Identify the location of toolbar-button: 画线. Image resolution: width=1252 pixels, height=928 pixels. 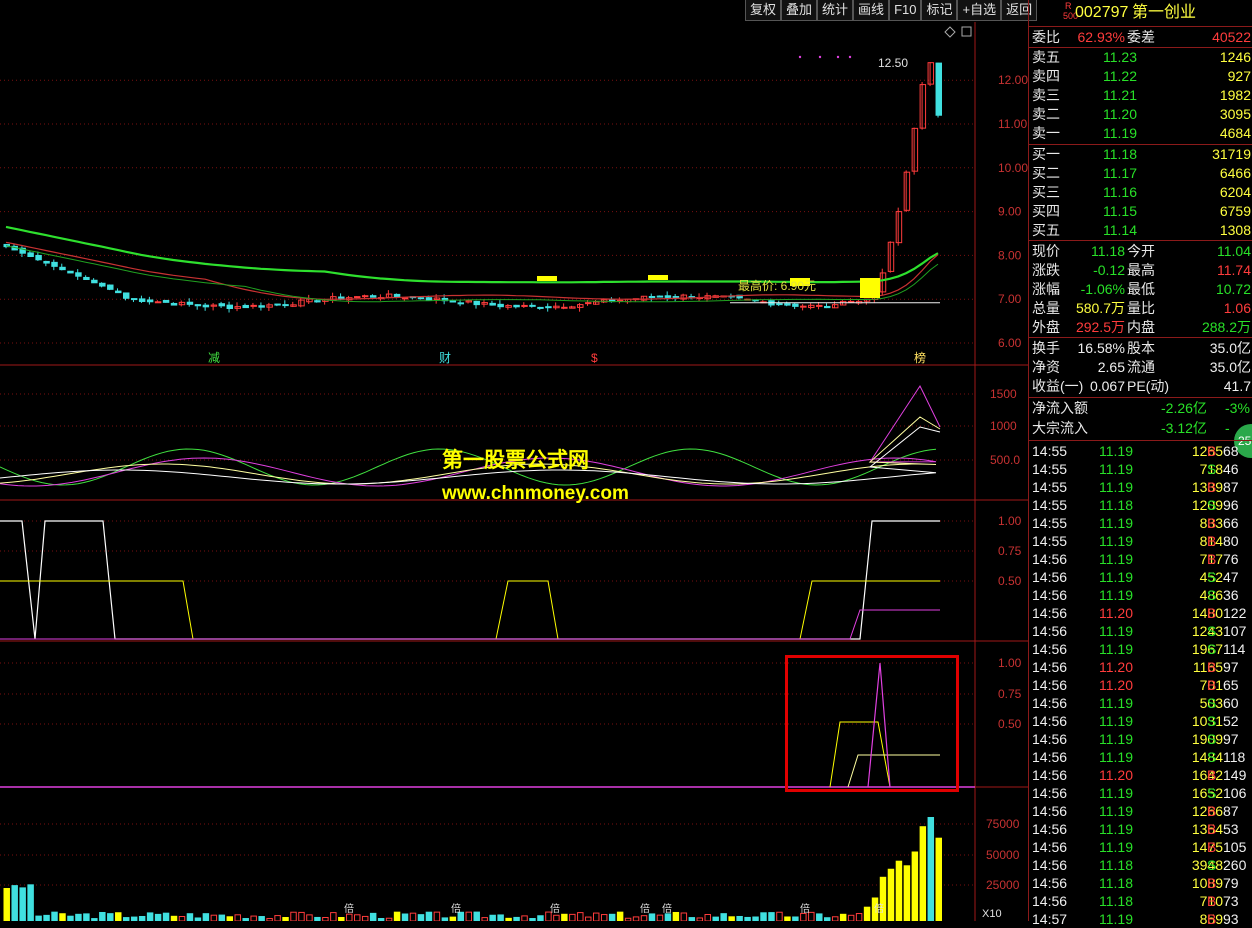
(871, 10).